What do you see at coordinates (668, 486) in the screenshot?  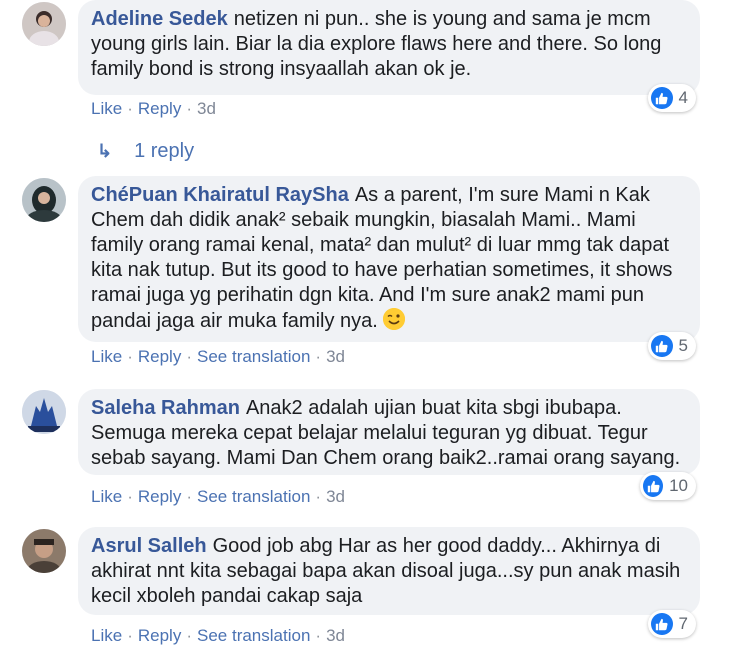 I see `reaction-count-badge: 10` at bounding box center [668, 486].